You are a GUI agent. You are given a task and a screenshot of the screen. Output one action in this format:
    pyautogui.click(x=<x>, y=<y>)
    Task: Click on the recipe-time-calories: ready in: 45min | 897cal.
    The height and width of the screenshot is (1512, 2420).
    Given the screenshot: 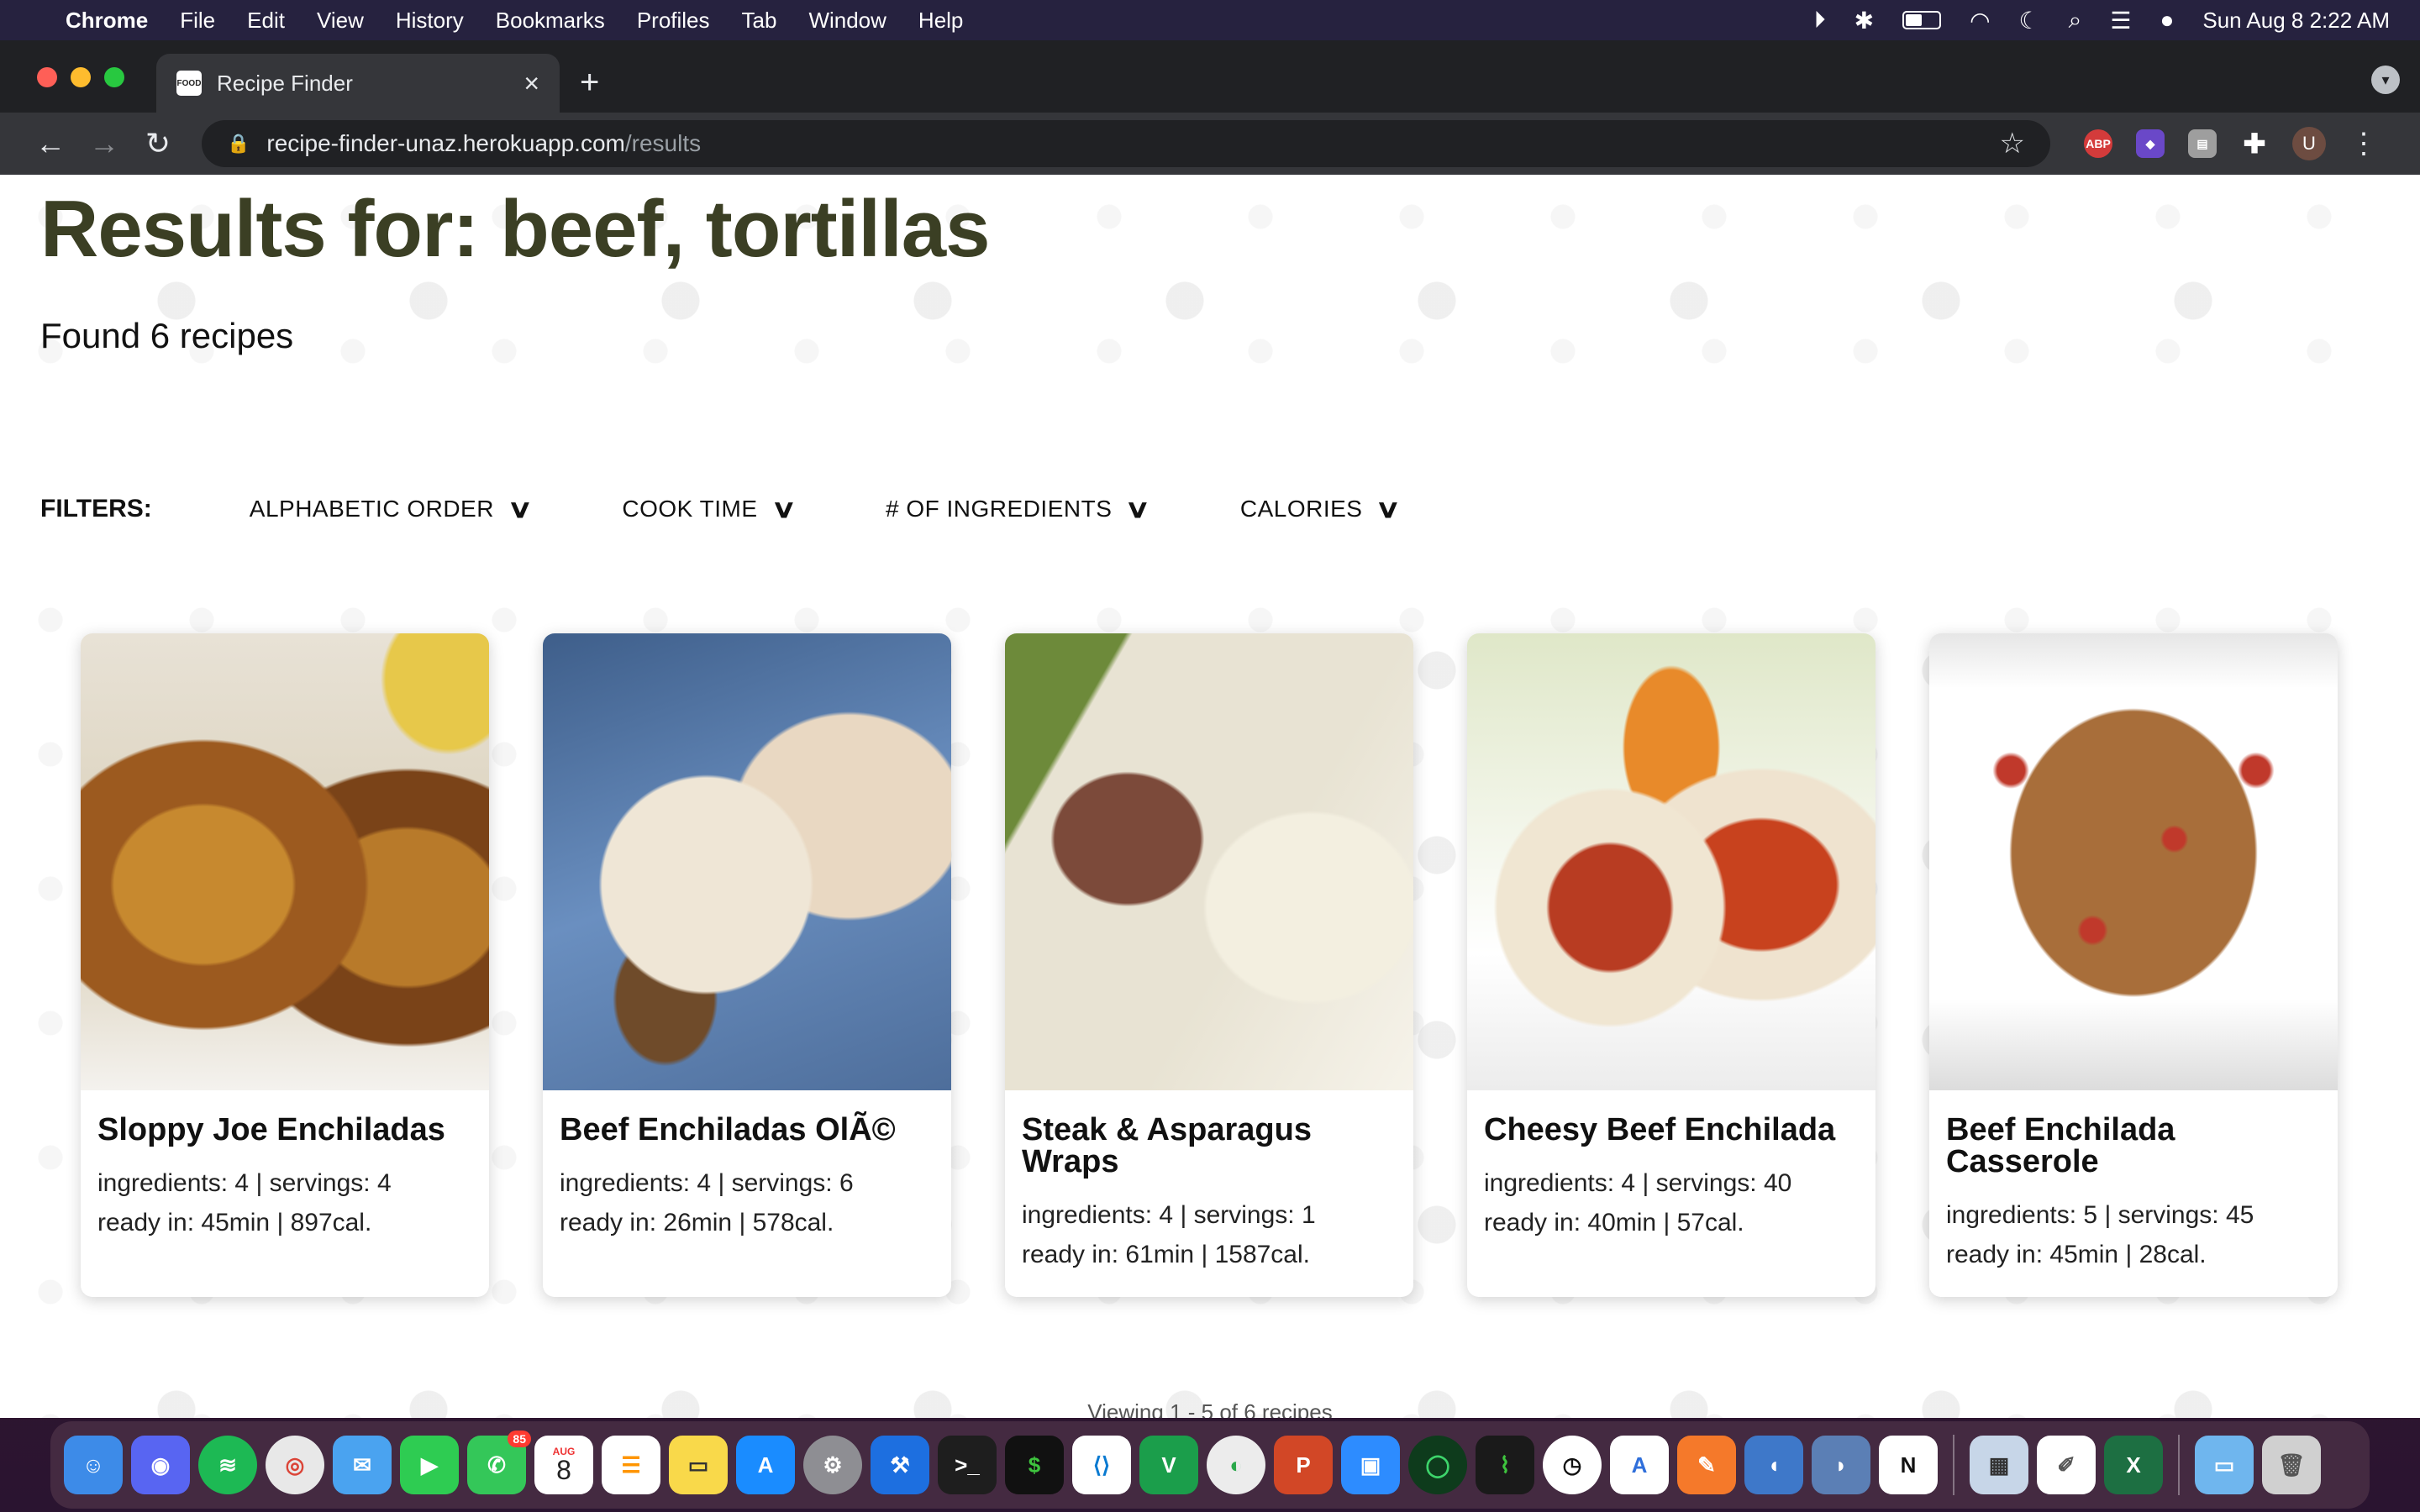 What is the action you would take?
    pyautogui.click(x=234, y=1222)
    